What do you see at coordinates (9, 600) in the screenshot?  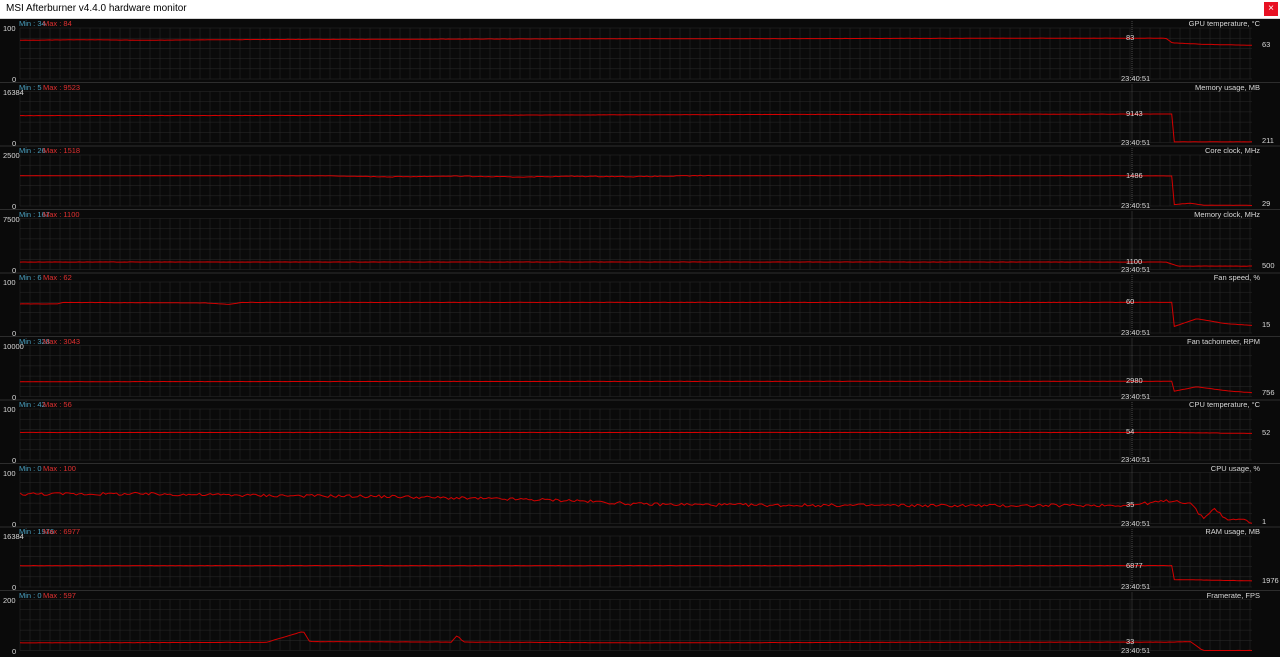 I see `scale-top-label: 200` at bounding box center [9, 600].